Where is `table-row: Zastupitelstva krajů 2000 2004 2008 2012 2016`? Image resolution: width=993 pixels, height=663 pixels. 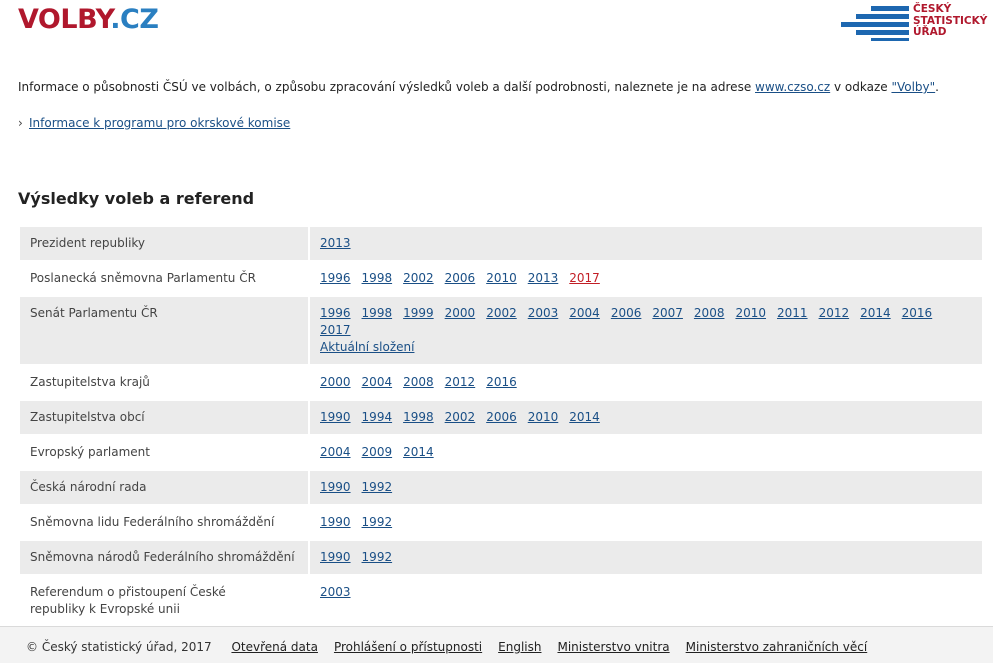 table-row: Zastupitelstva krajů 2000 2004 2008 2012 2016 is located at coordinates (501, 382).